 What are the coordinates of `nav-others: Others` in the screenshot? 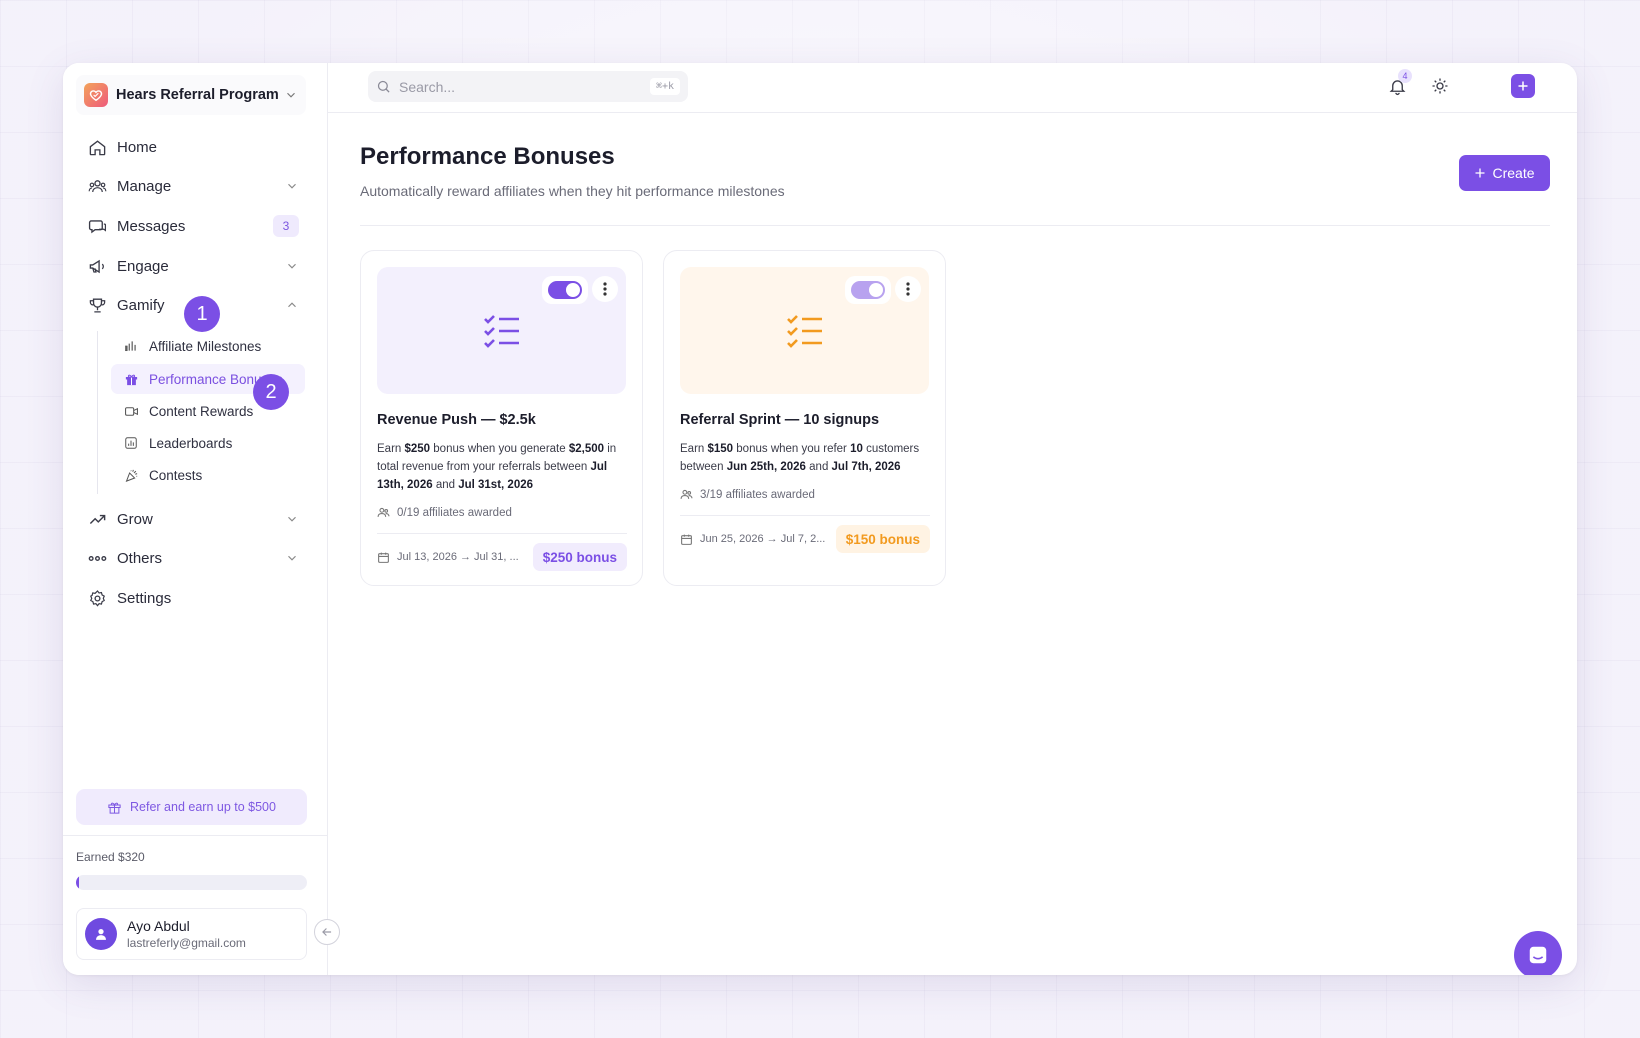 It's located at (193, 558).